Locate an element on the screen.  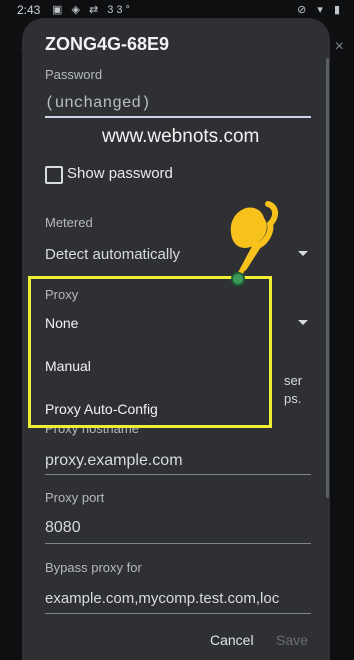
status-left-icons: ▣ ◈ ⇄ 33° is located at coordinates (92, 9).